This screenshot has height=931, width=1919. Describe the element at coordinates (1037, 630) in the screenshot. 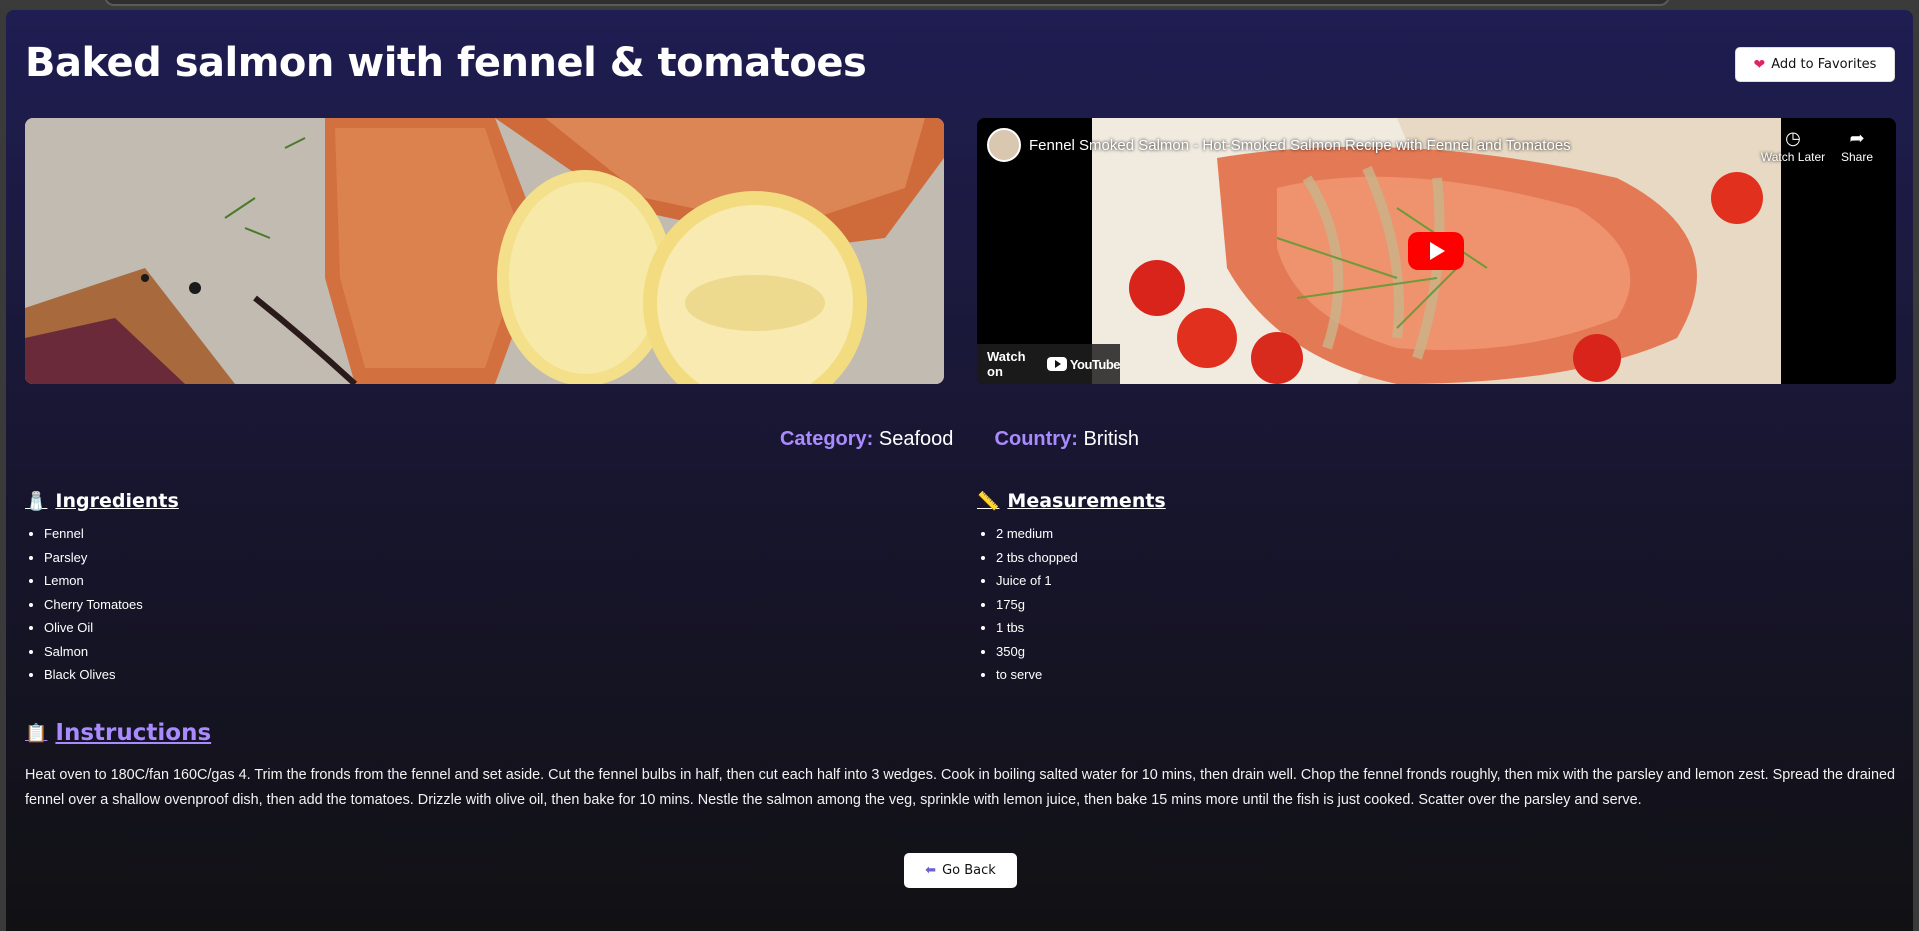

I see `list-item: 1 tbs` at that location.